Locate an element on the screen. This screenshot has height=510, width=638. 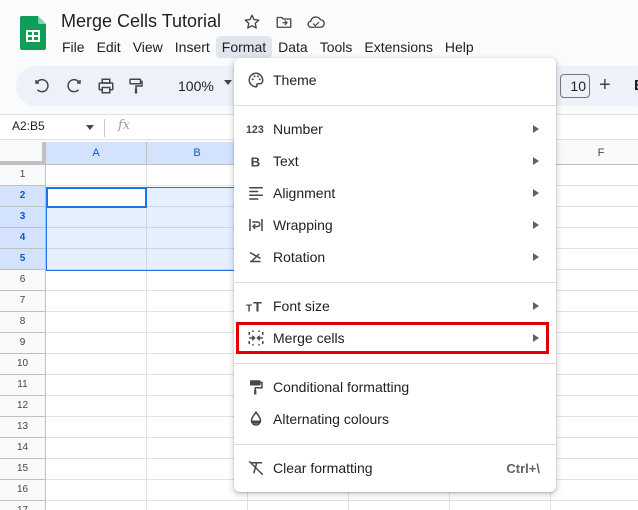
fx-icon: fx is located at coordinates (124, 125).